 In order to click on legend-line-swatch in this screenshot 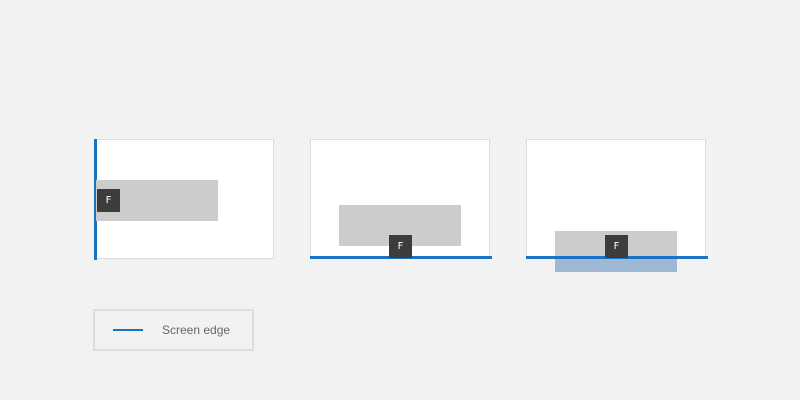, I will do `click(128, 330)`.